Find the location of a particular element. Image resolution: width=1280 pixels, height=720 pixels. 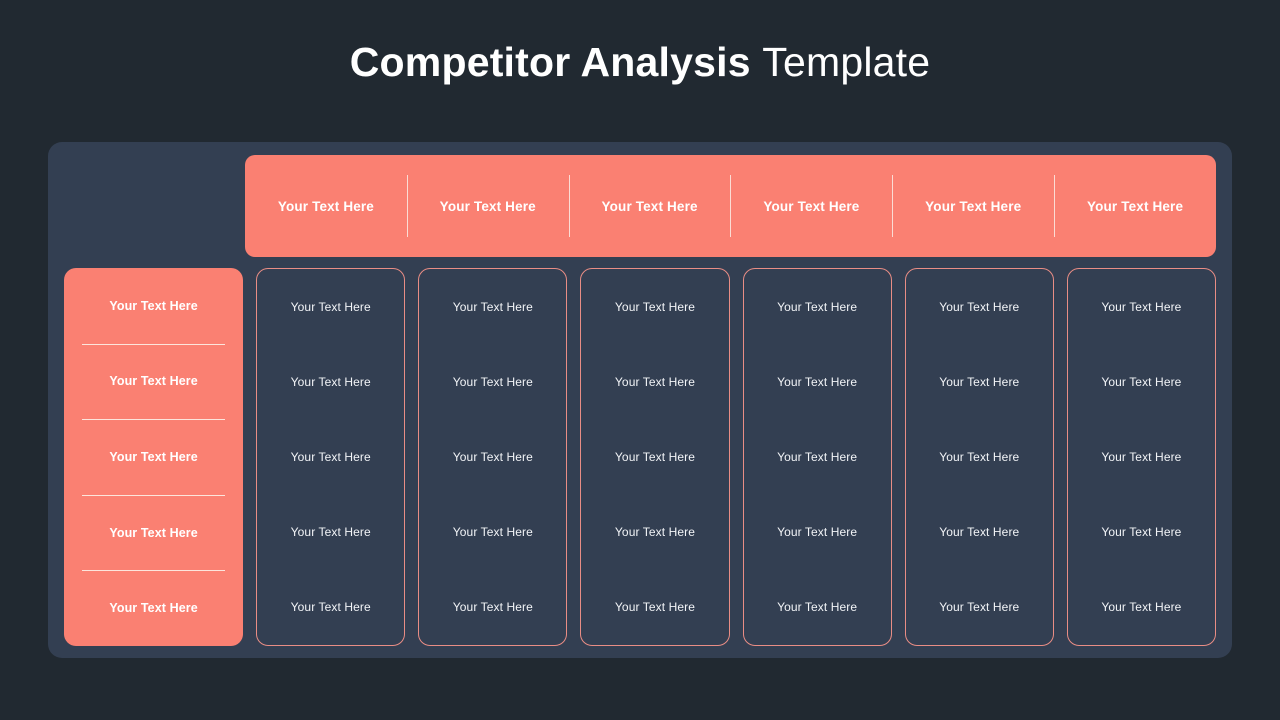

page-title: Competitor Analysis Template is located at coordinates (640, 62).